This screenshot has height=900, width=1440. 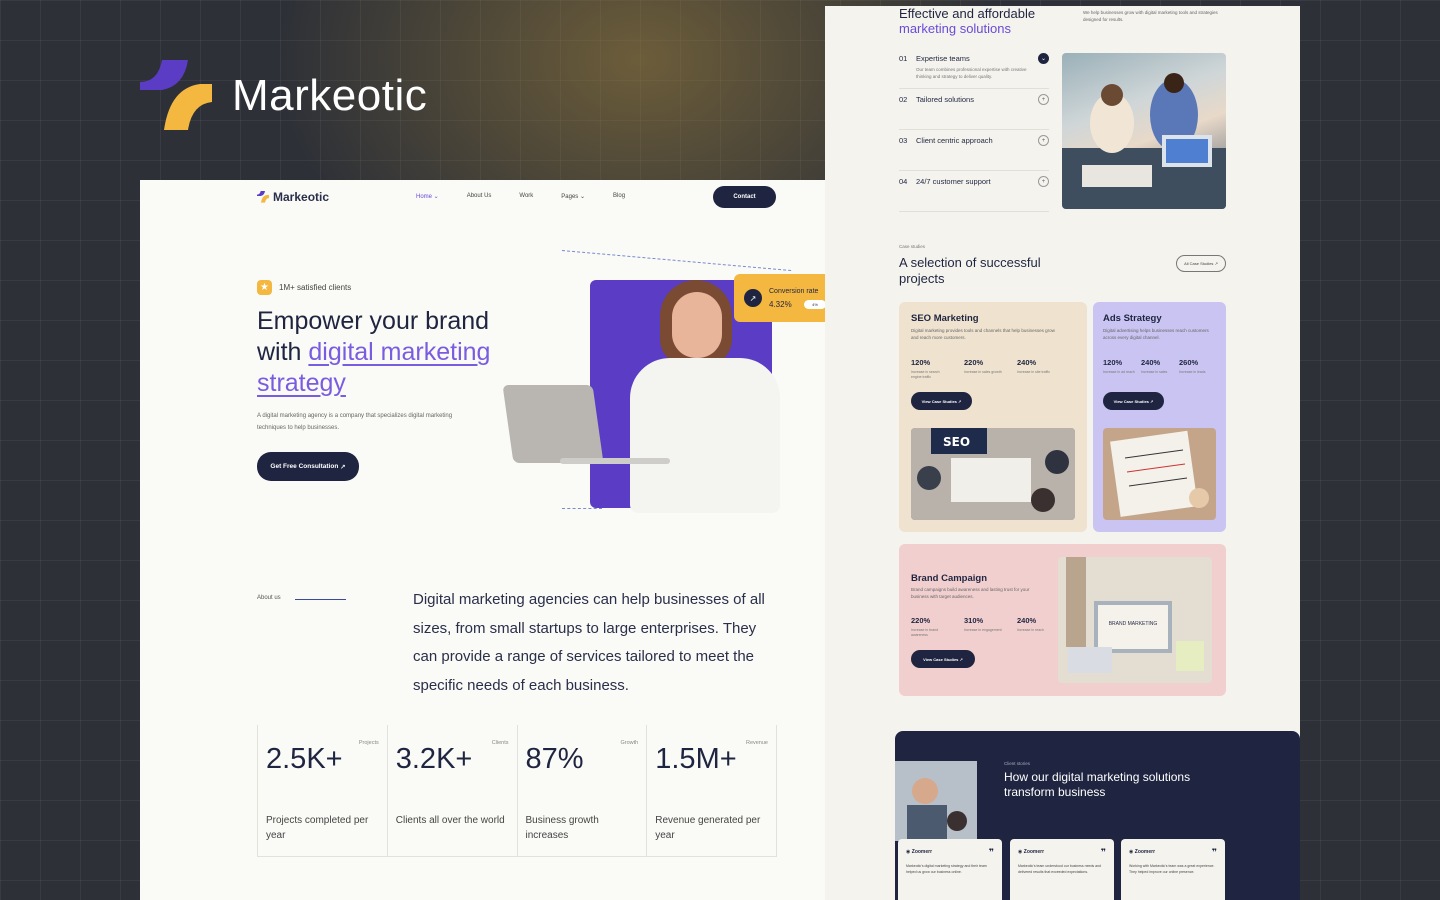 I want to click on projects-subtitle: Case studies, so click(x=912, y=246).